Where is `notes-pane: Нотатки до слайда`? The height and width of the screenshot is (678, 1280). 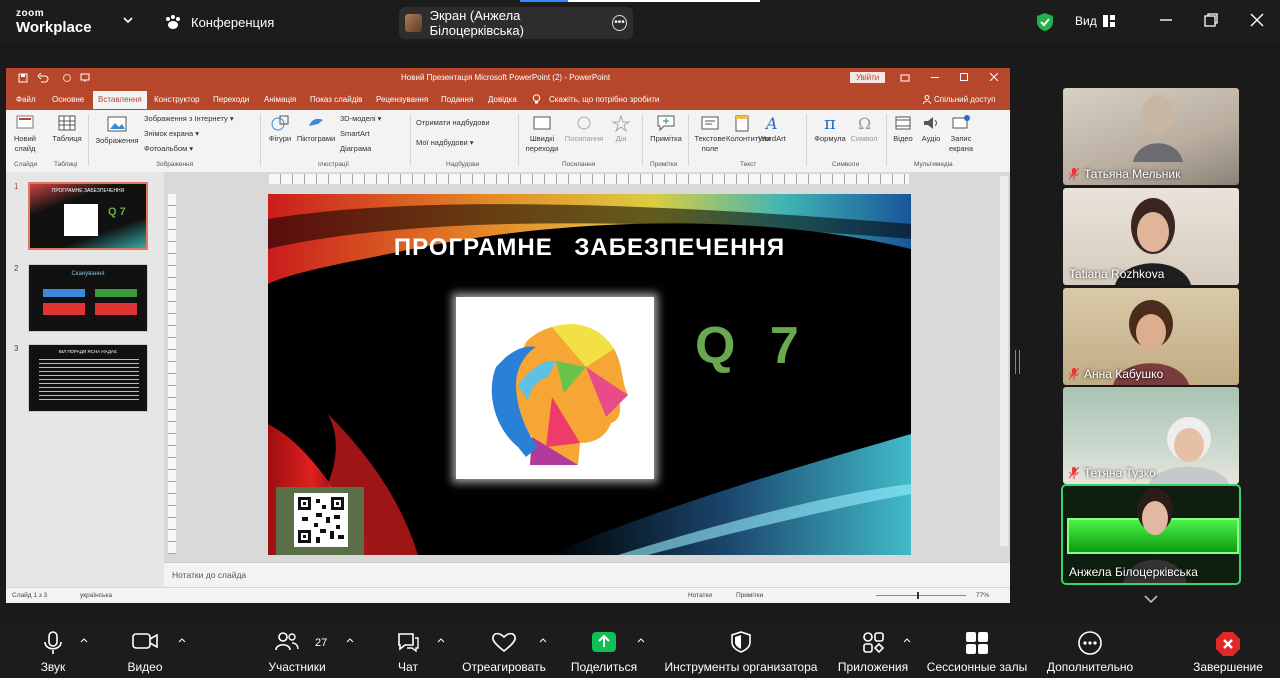
notes-pane: Нотатки до слайда is located at coordinates (587, 575).